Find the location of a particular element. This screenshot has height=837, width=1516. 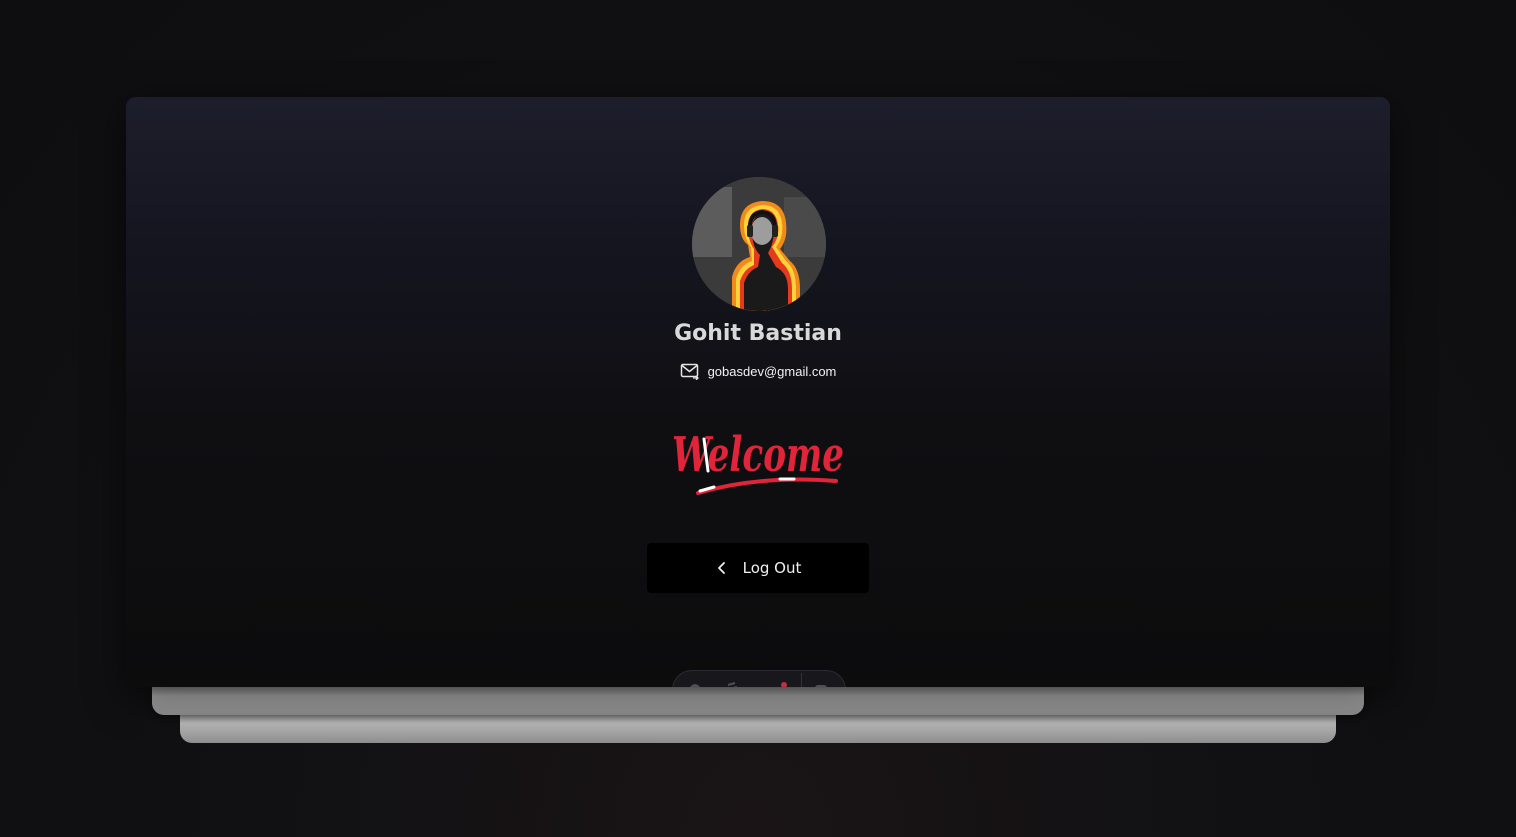

mail-icon is located at coordinates (690, 371).